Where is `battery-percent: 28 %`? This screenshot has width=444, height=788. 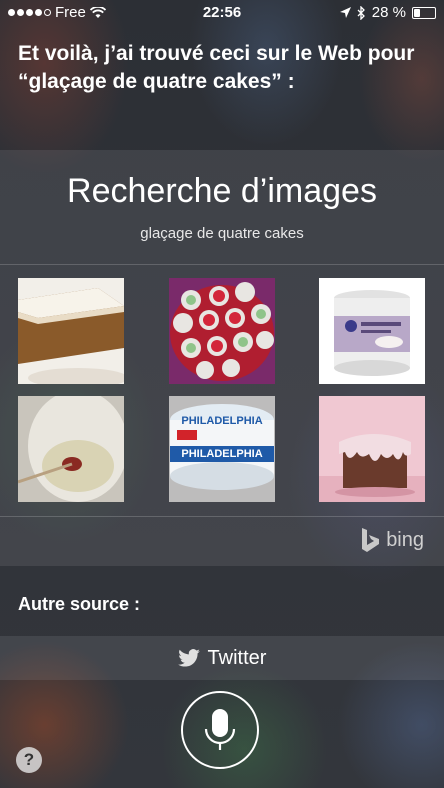 battery-percent: 28 % is located at coordinates (388, 12).